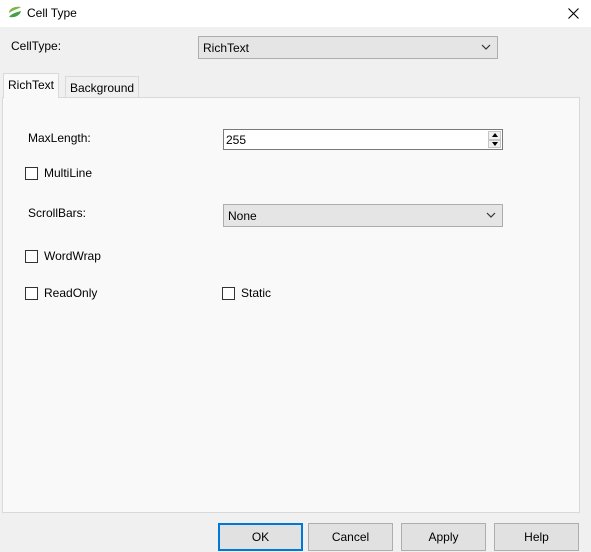 This screenshot has width=591, height=552. What do you see at coordinates (363, 139) in the screenshot?
I see `maxlength-stepper: 255` at bounding box center [363, 139].